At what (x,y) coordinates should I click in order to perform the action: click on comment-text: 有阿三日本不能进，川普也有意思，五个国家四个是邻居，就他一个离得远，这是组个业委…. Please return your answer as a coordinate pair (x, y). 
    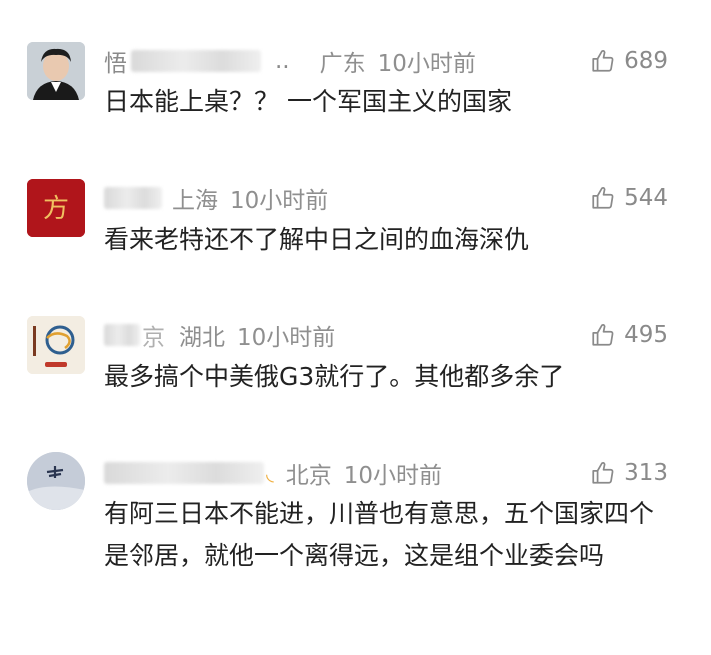
    Looking at the image, I should click on (379, 534).